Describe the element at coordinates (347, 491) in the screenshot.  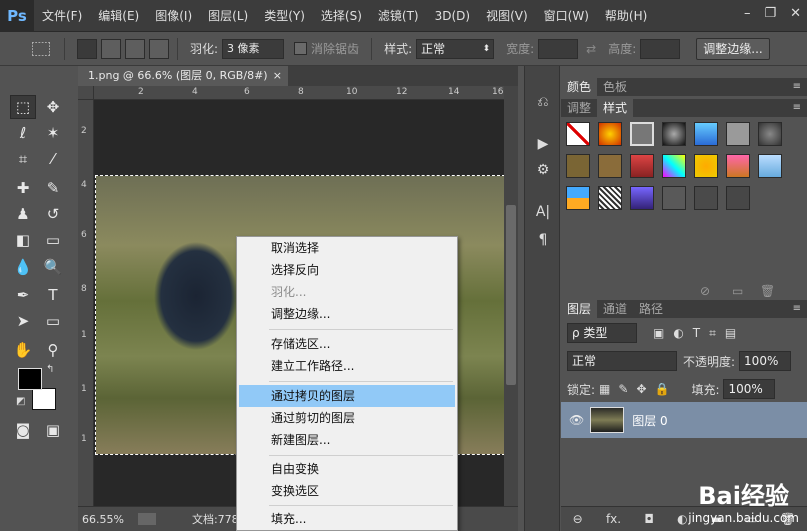
I see `menu-item-transform-selection: 变换选区` at that location.